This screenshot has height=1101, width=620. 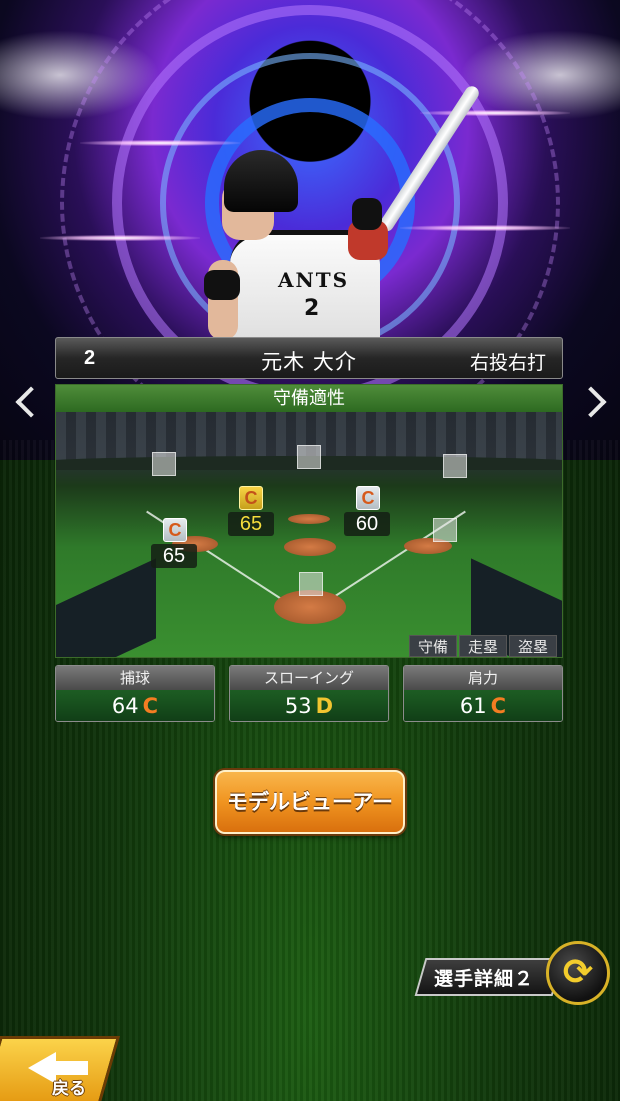 What do you see at coordinates (312, 308) in the screenshot?
I see `jersey-number: 2` at bounding box center [312, 308].